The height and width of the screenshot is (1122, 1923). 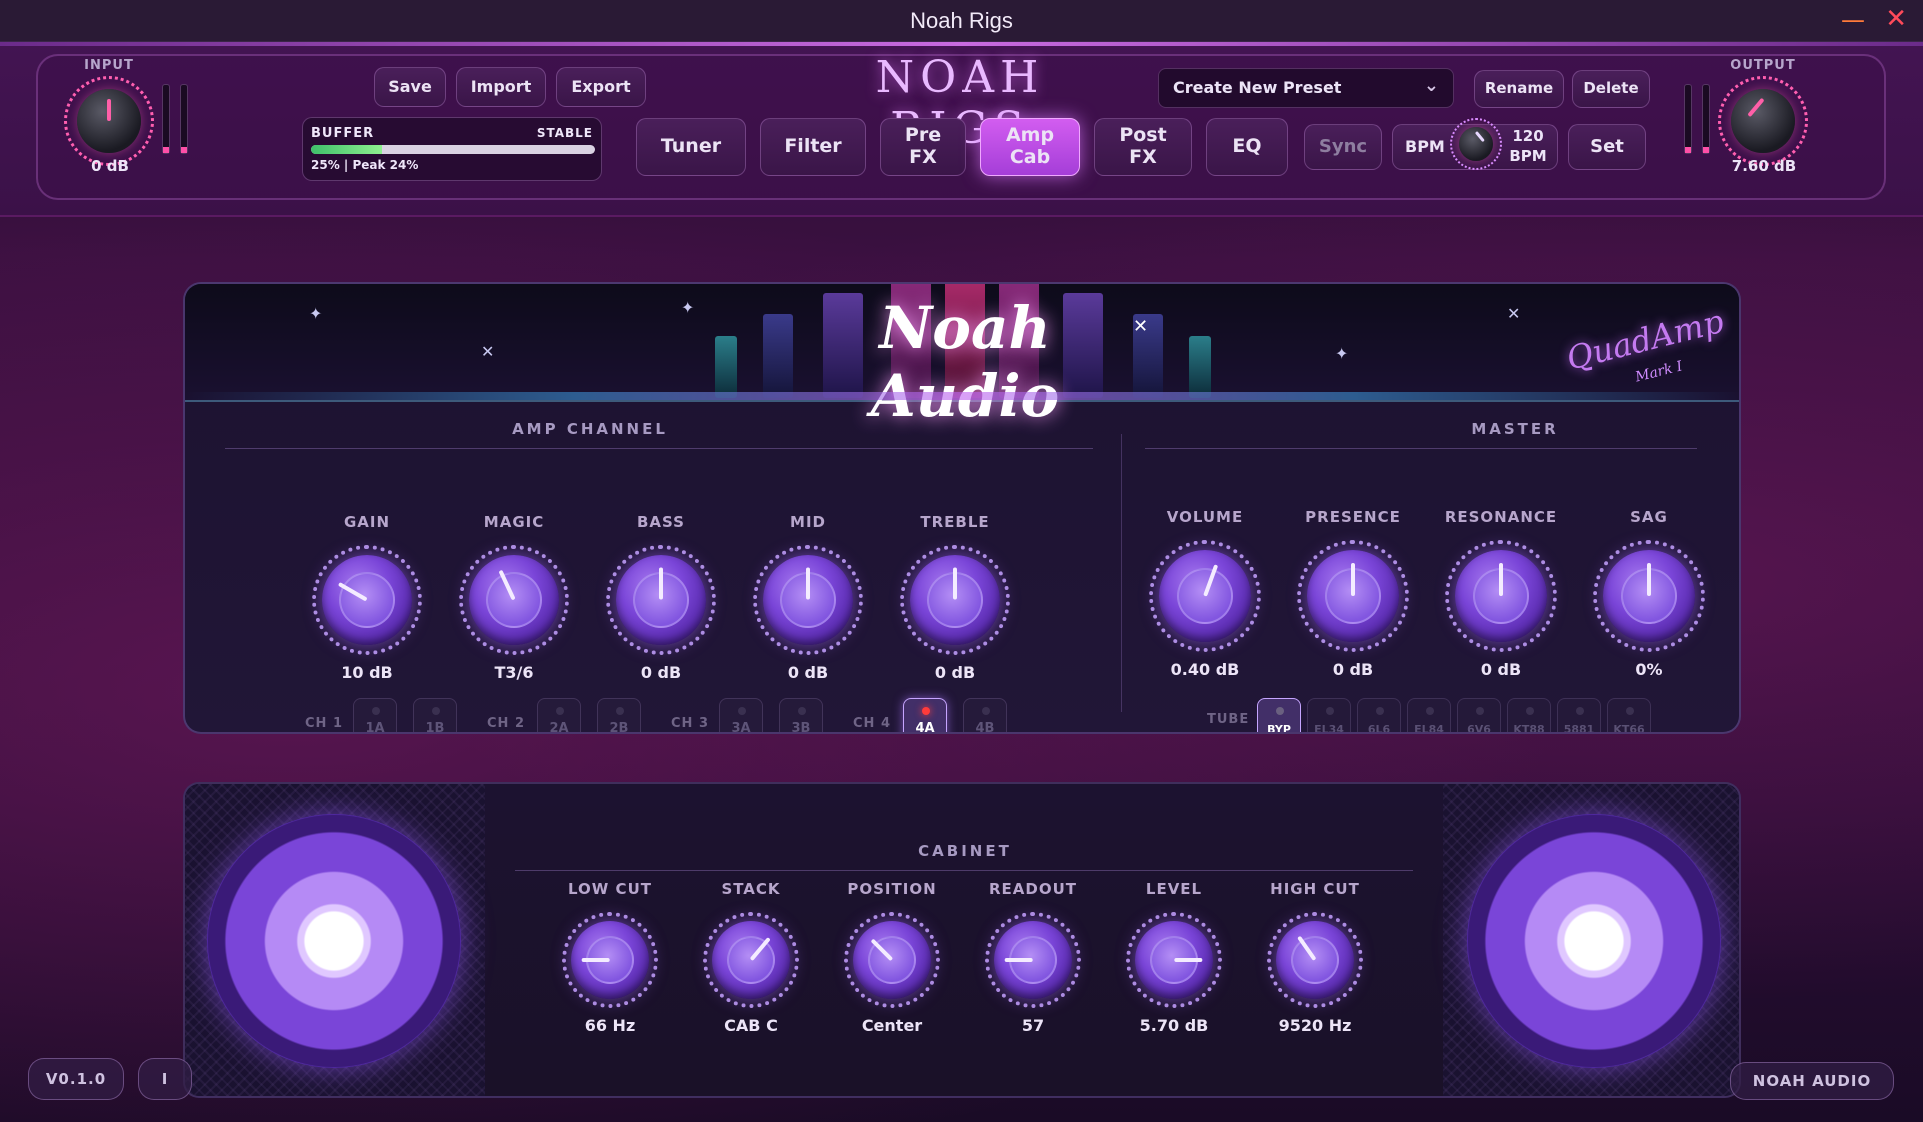 What do you see at coordinates (1611, 89) in the screenshot?
I see `delete-button: Delete` at bounding box center [1611, 89].